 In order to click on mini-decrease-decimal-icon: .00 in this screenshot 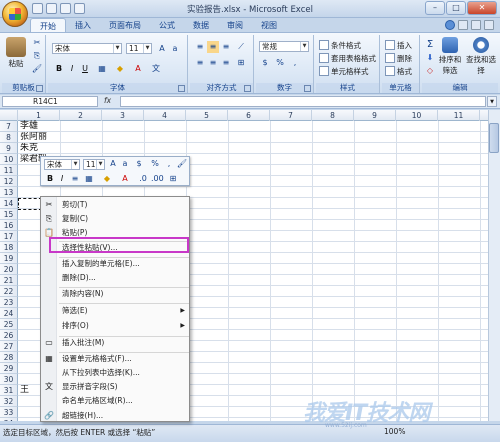, I will do `click(157, 179)`.